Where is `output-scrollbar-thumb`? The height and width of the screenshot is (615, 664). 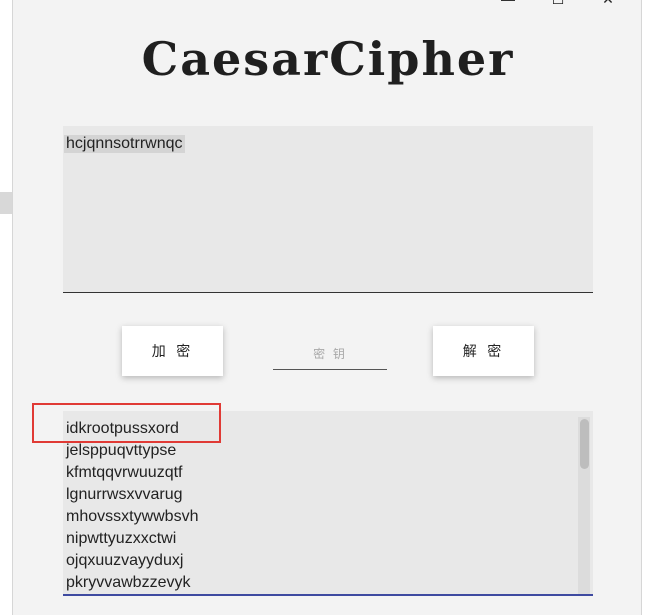
output-scrollbar-thumb is located at coordinates (584, 444).